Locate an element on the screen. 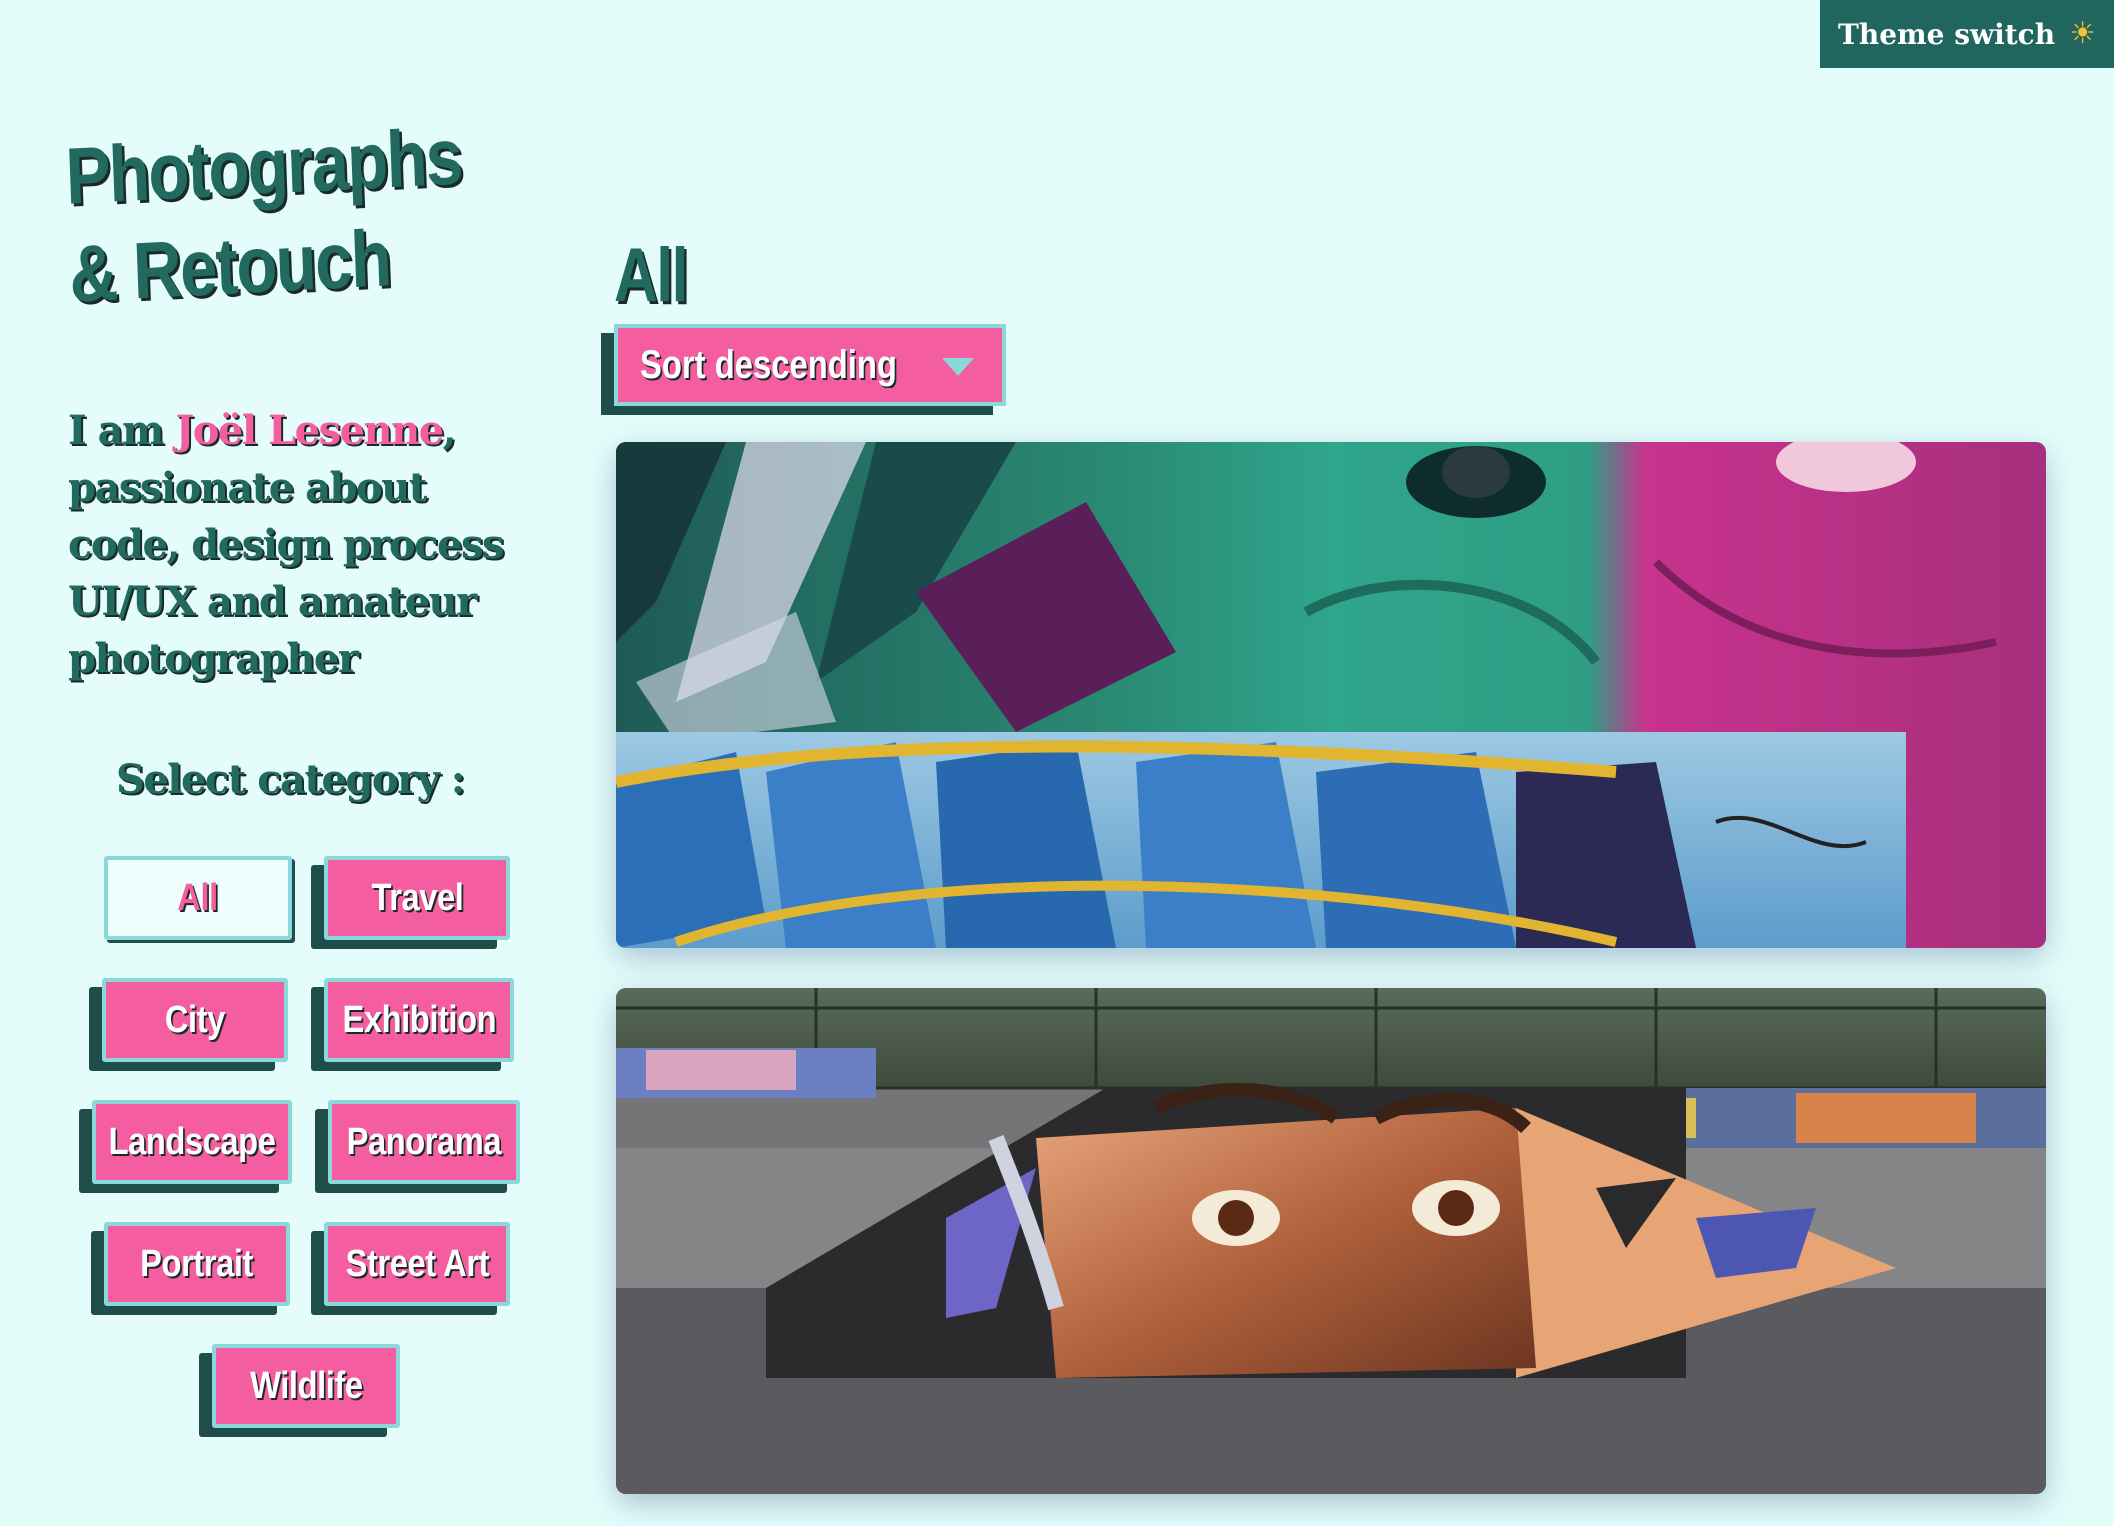  category-label: Wildlife is located at coordinates (306, 1385).